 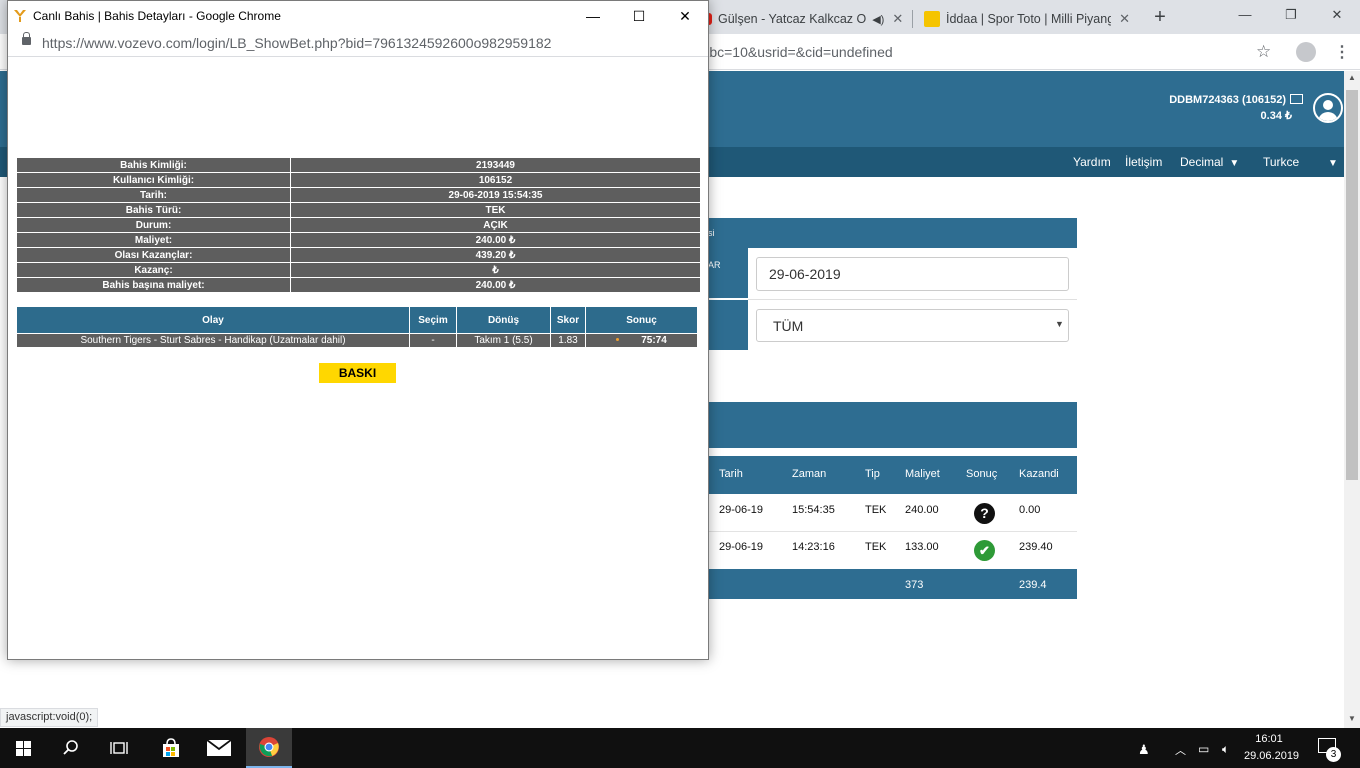 I want to click on header-olay: Olay, so click(x=213, y=320).